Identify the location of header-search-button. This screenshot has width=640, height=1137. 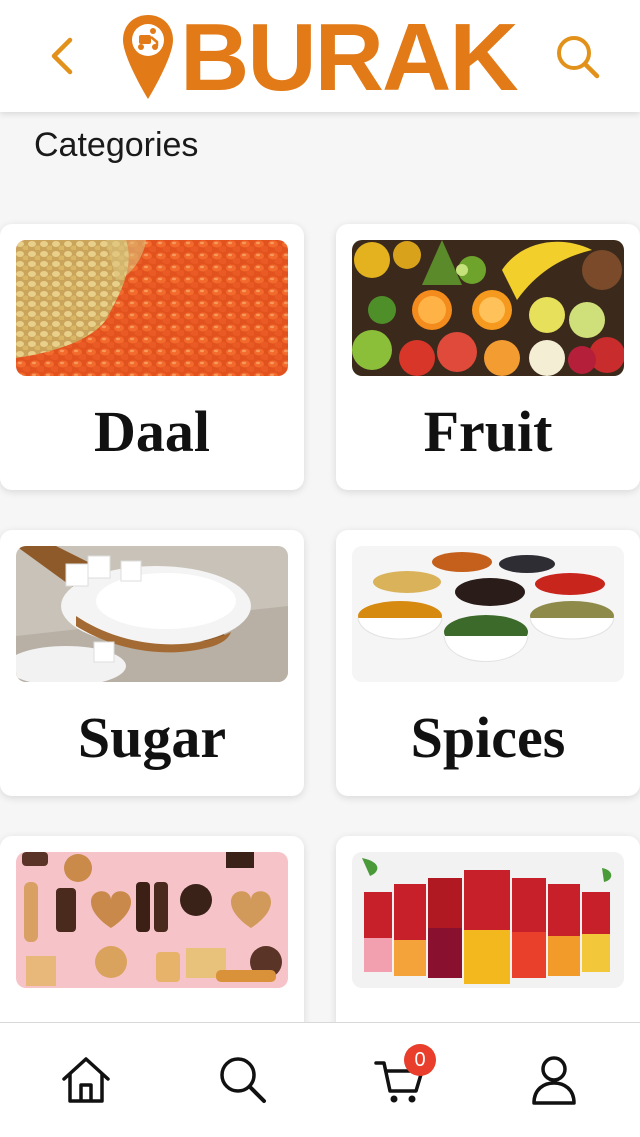
(578, 57).